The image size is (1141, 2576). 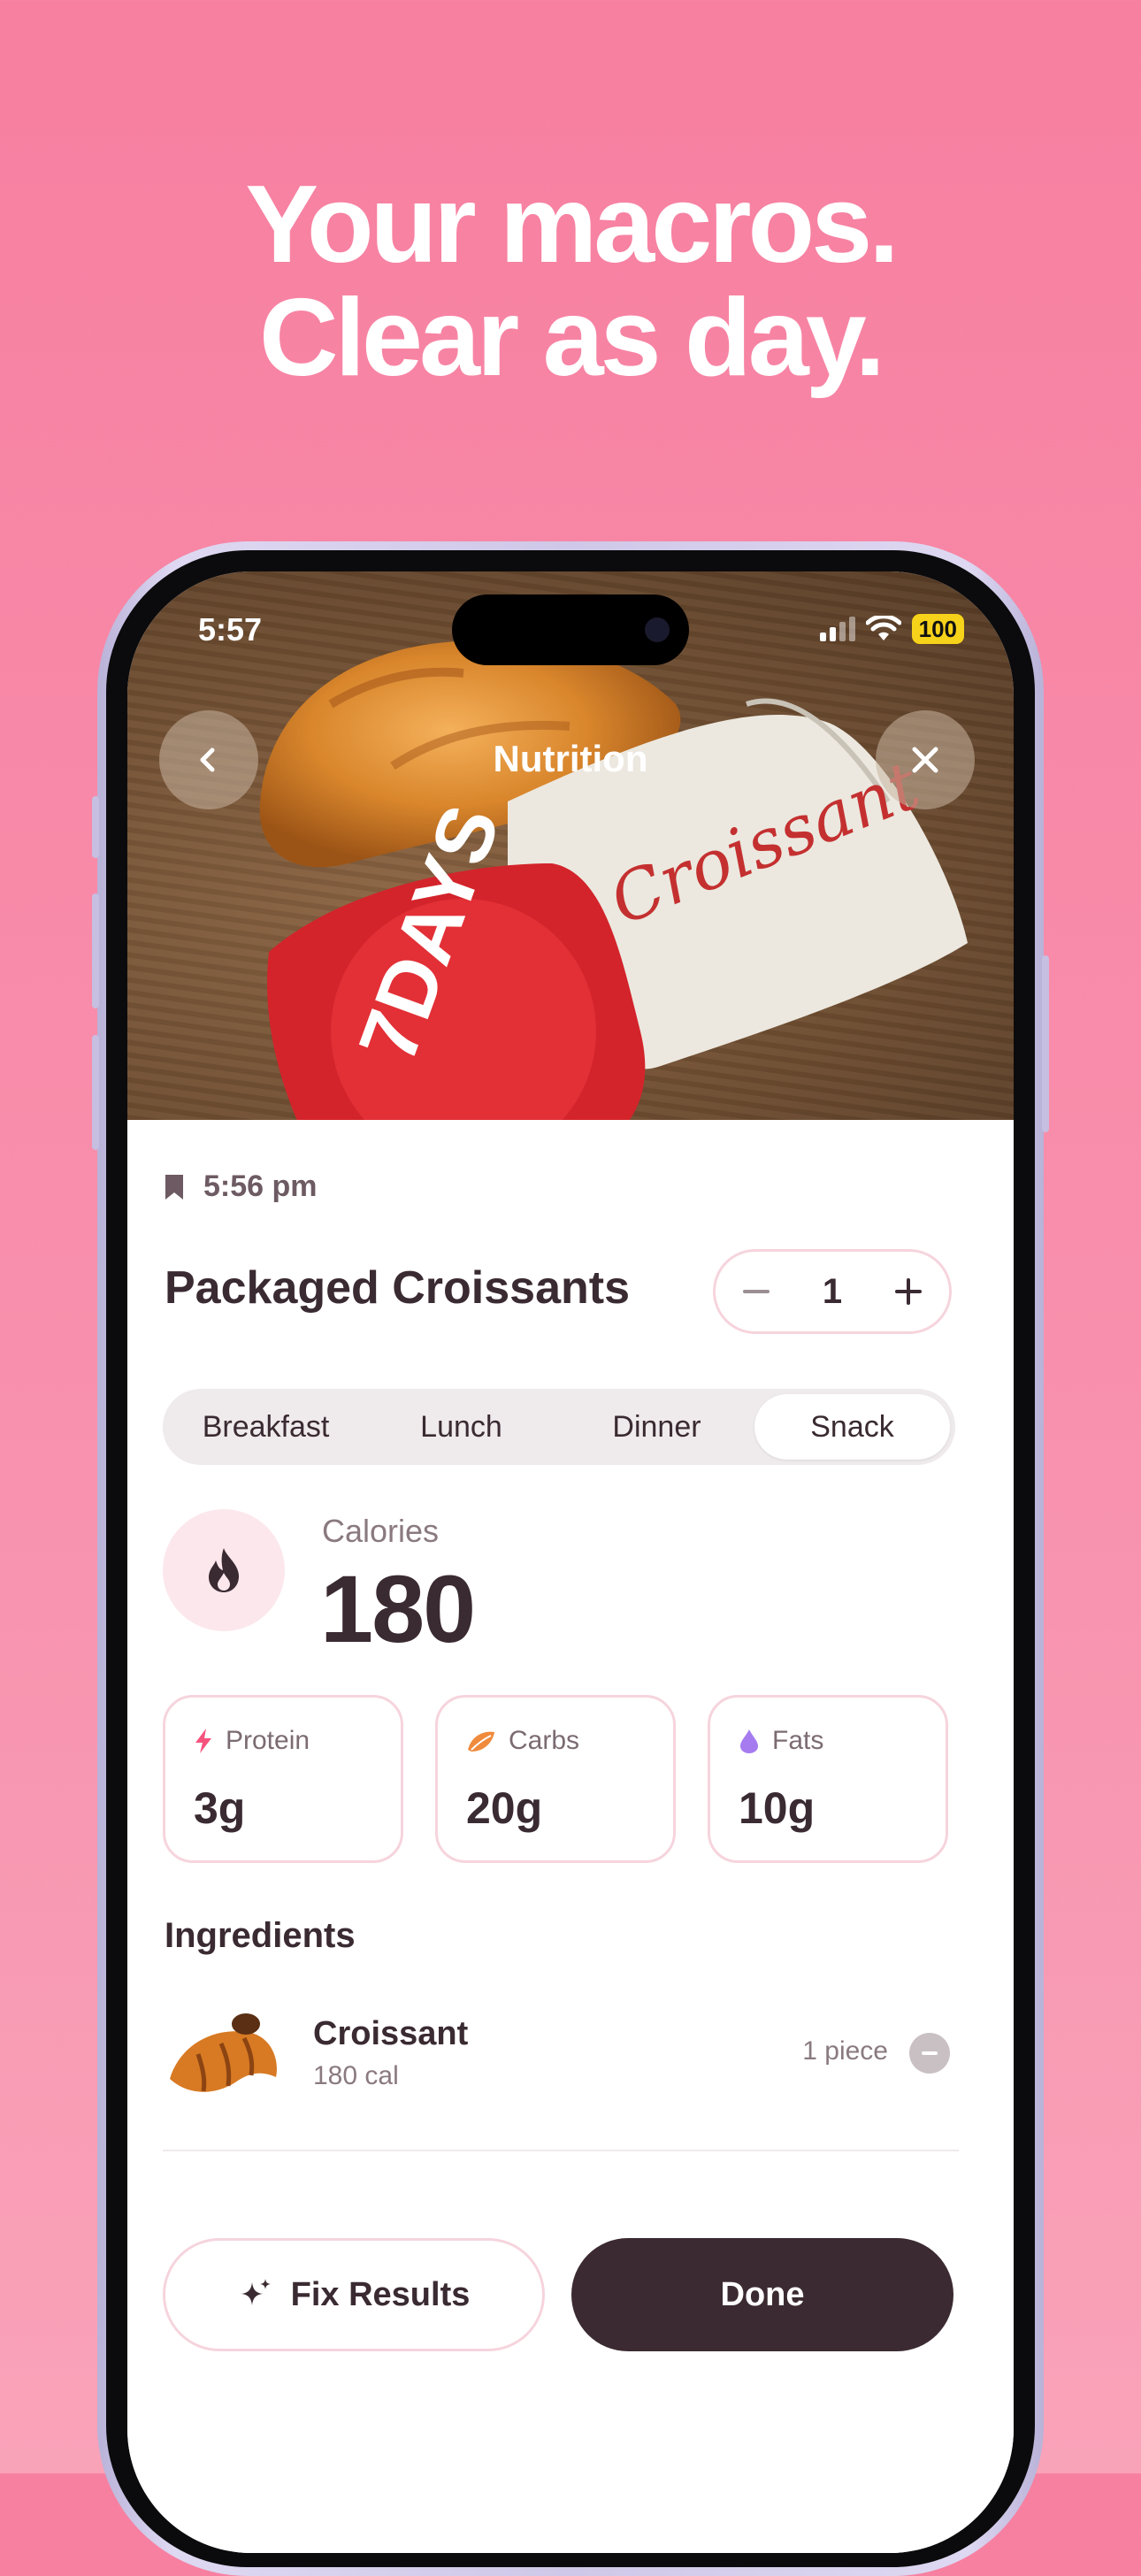 I want to click on macro-card-fats: Fats 10g, so click(x=828, y=1779).